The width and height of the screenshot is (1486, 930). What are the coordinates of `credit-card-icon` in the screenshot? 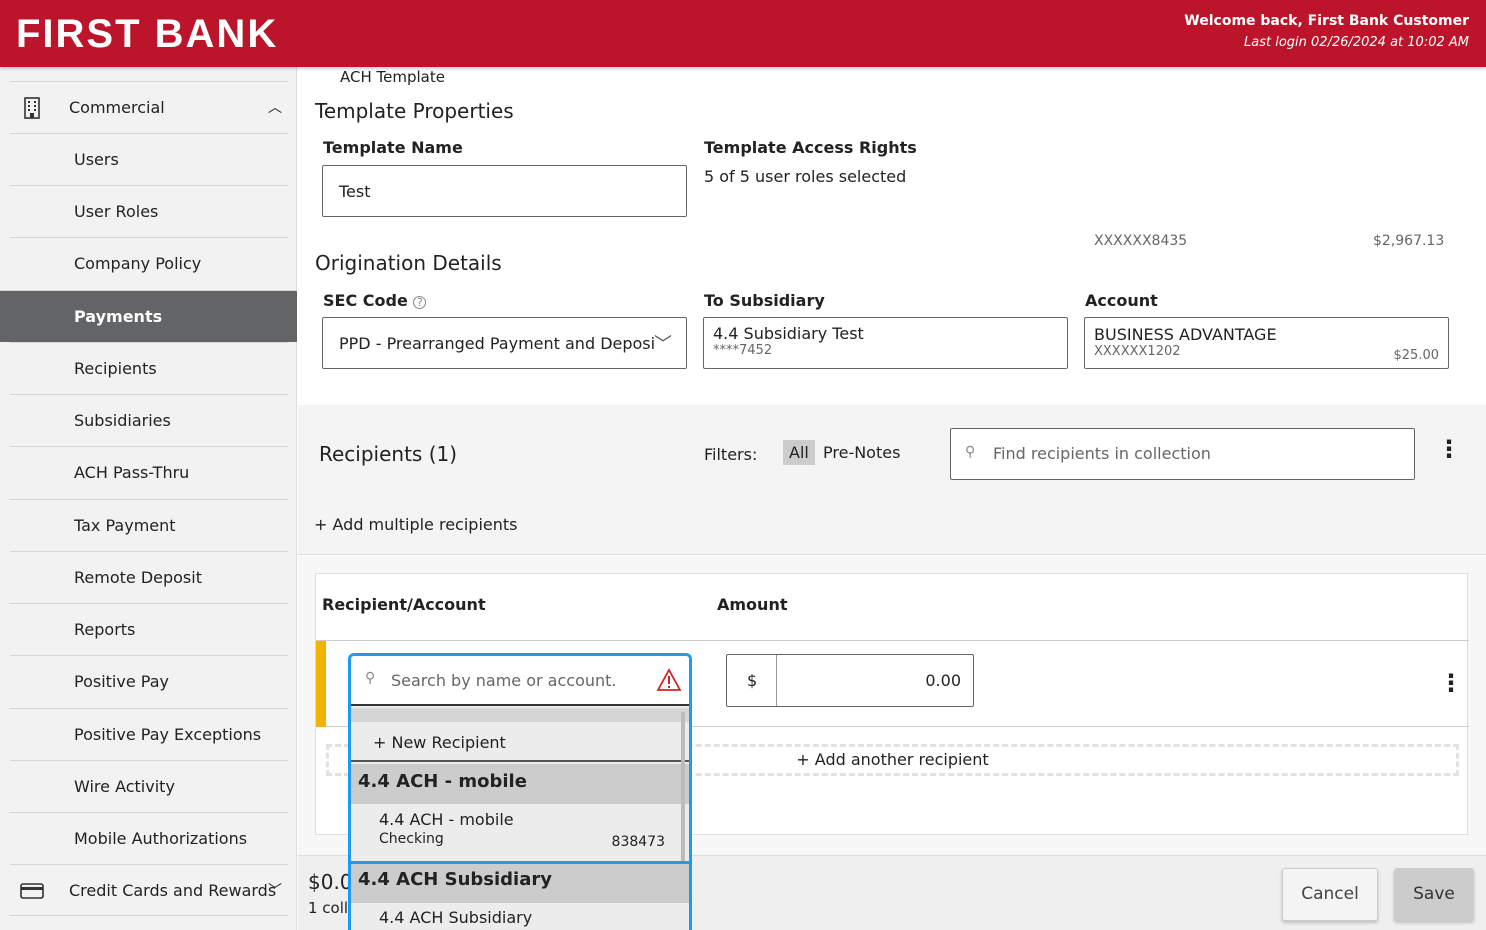 It's located at (32, 891).